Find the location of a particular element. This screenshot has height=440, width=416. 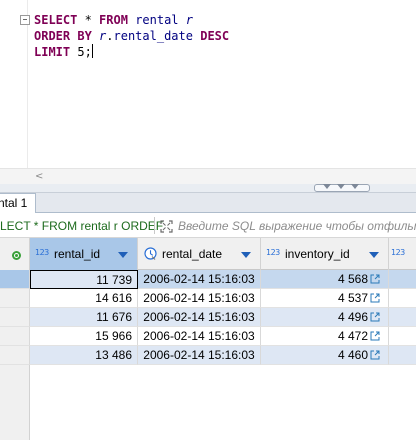

table-row: 11 739 2006-02-14 15:16:03 4 568 is located at coordinates (208, 279).